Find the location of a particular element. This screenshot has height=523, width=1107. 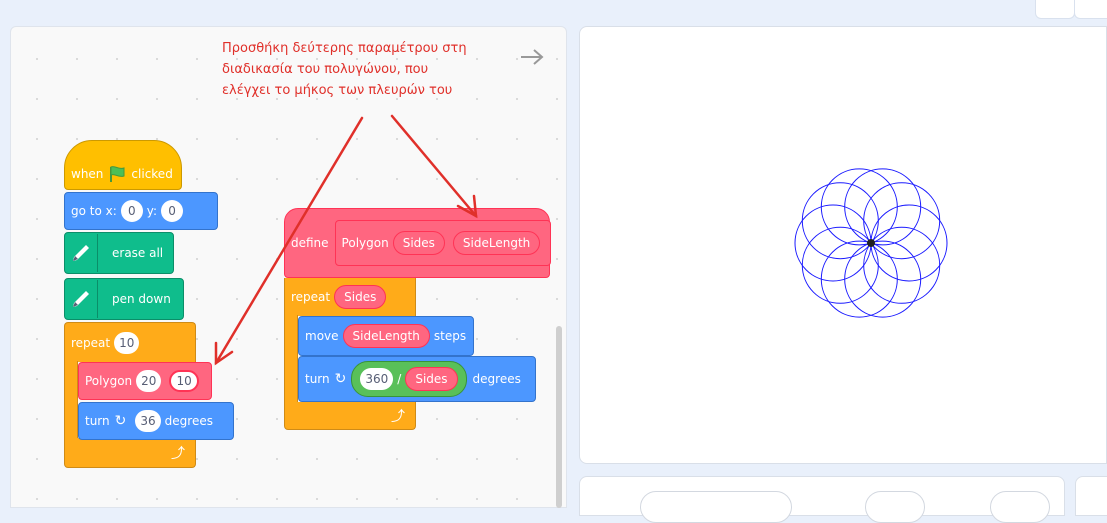

polygon-rosette-drawing is located at coordinates (871, 243).